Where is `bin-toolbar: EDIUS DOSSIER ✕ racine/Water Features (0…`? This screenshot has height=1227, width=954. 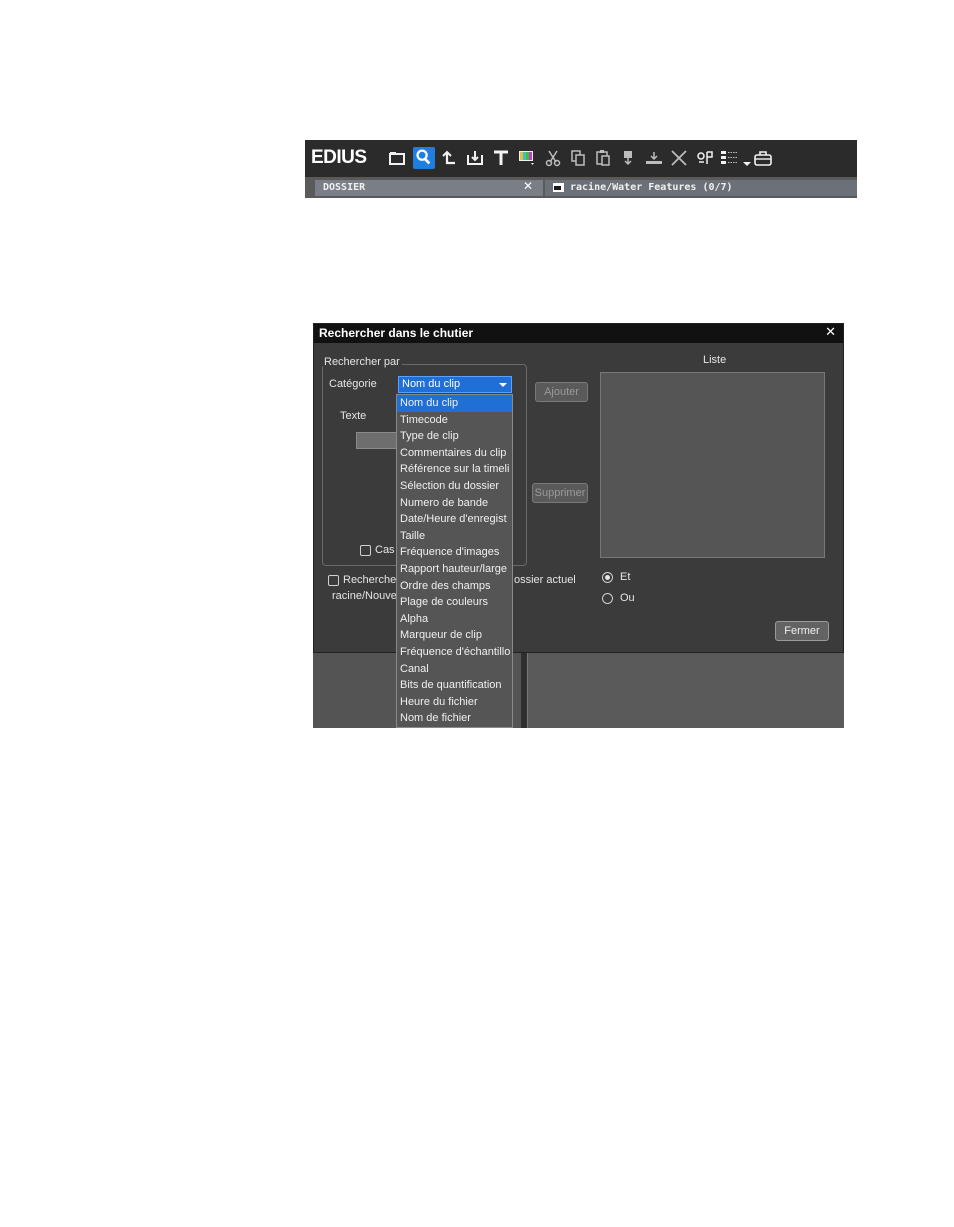 bin-toolbar: EDIUS DOSSIER ✕ racine/Water Features (0… is located at coordinates (581, 169).